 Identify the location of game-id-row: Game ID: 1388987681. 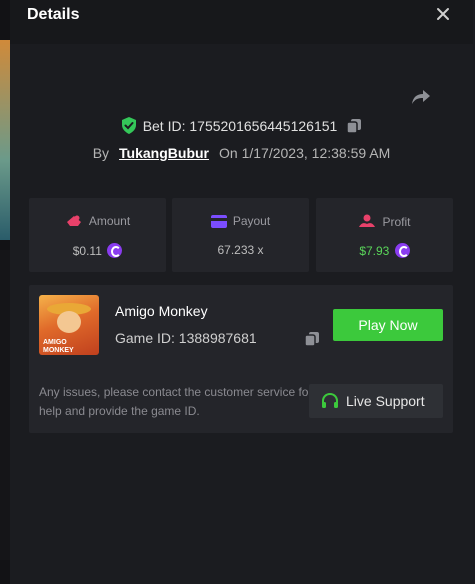
(186, 338).